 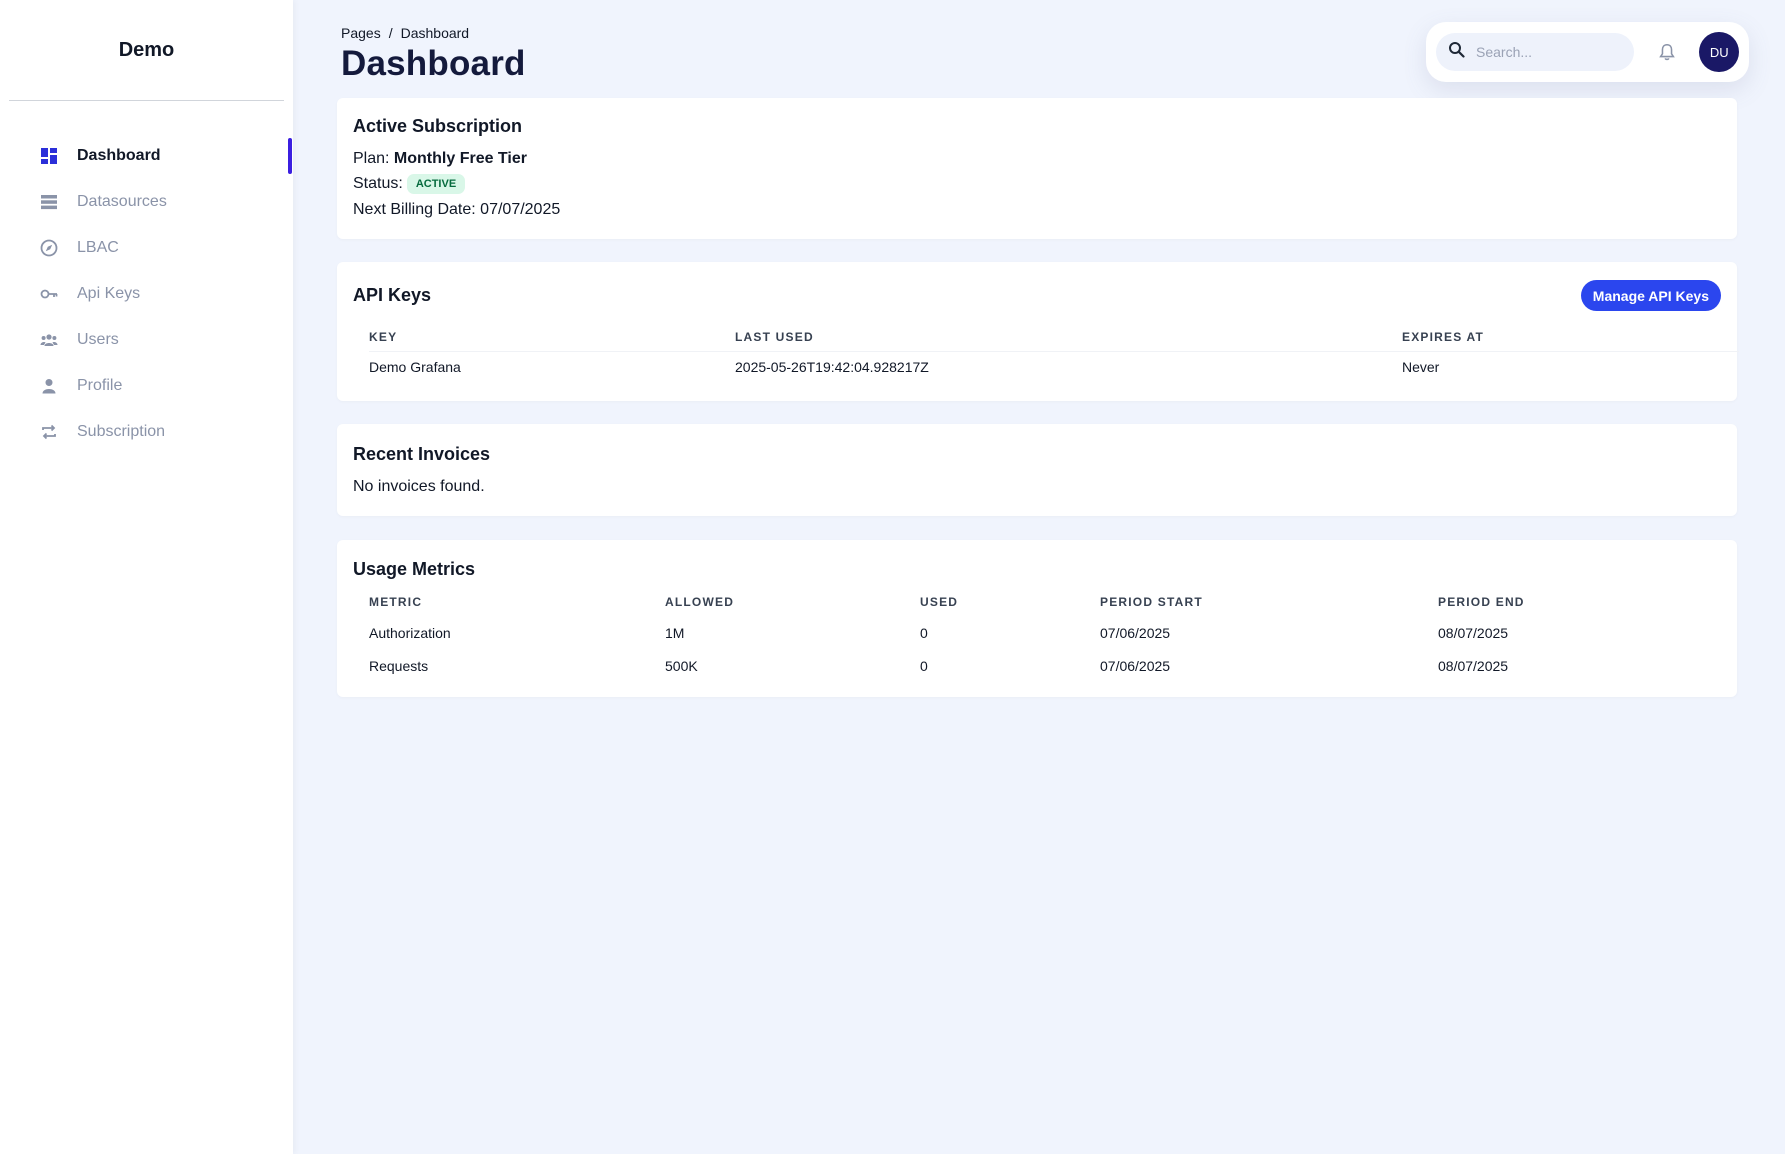 I want to click on sidebar-item-datasources: Datasources, so click(x=146, y=202).